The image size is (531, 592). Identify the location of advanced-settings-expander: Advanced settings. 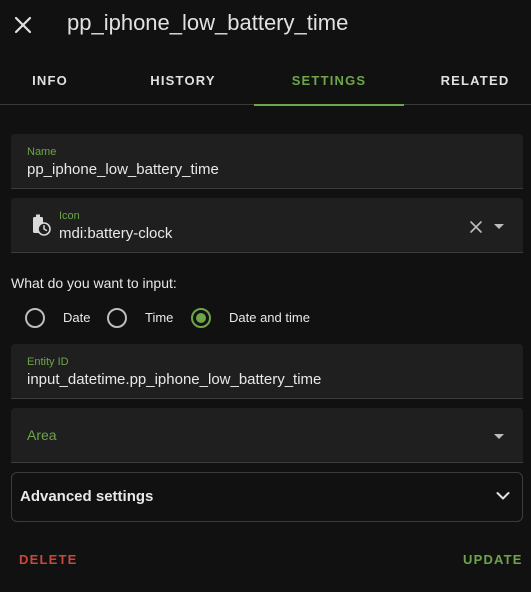
(267, 497).